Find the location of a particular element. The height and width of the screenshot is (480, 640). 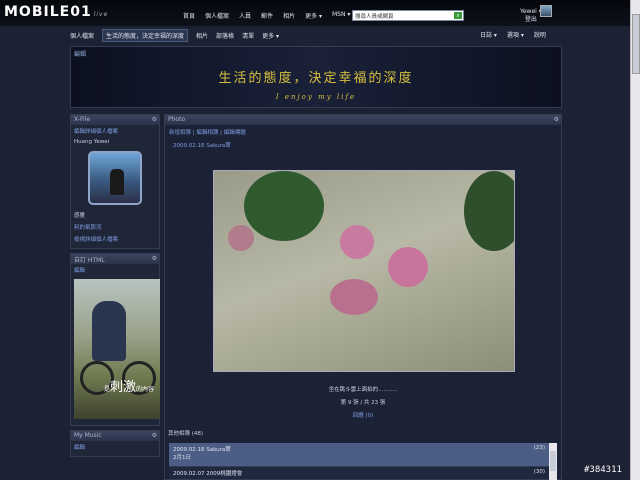

user-menu: Yewei ▾ 登出 is located at coordinates (531, 16).